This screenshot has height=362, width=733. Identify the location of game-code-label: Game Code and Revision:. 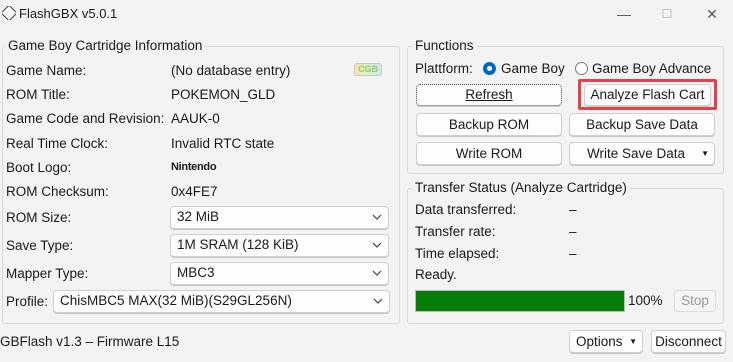
(85, 118).